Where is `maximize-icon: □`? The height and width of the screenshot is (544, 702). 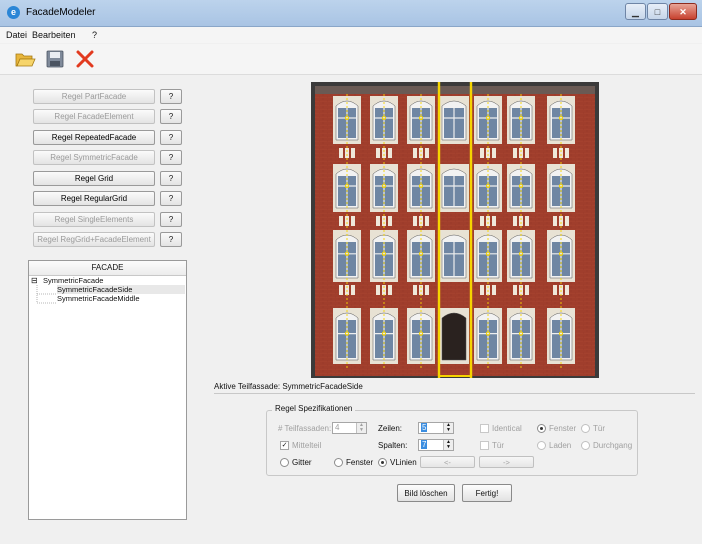
maximize-icon: □ is located at coordinates (657, 11).